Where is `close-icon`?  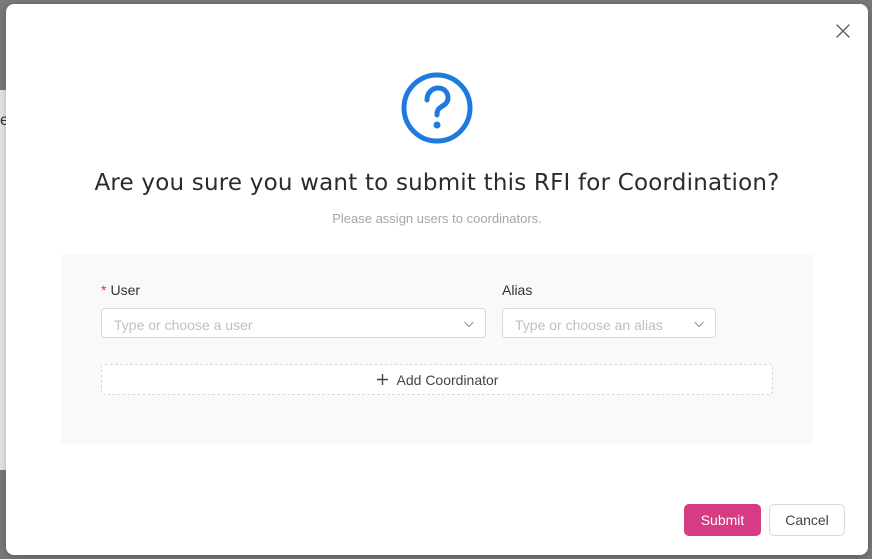
close-icon is located at coordinates (843, 31).